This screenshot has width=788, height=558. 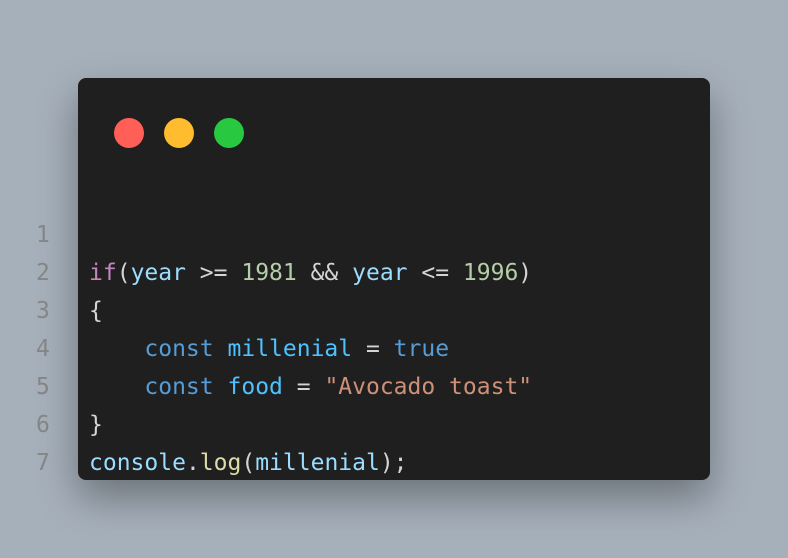 I want to click on string-literal: "Avocado toast", so click(x=428, y=387).